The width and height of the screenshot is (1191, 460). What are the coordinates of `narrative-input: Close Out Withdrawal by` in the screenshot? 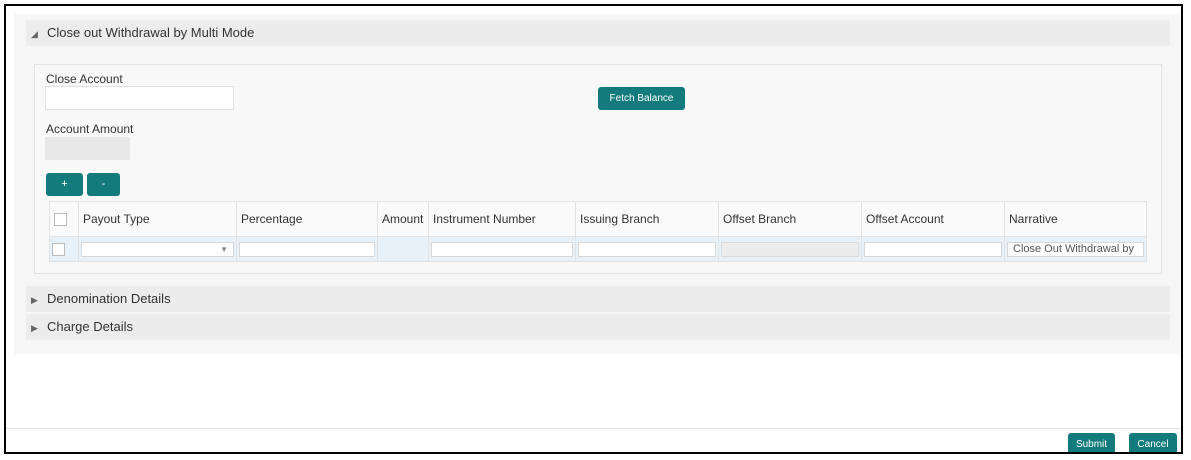 It's located at (1075, 249).